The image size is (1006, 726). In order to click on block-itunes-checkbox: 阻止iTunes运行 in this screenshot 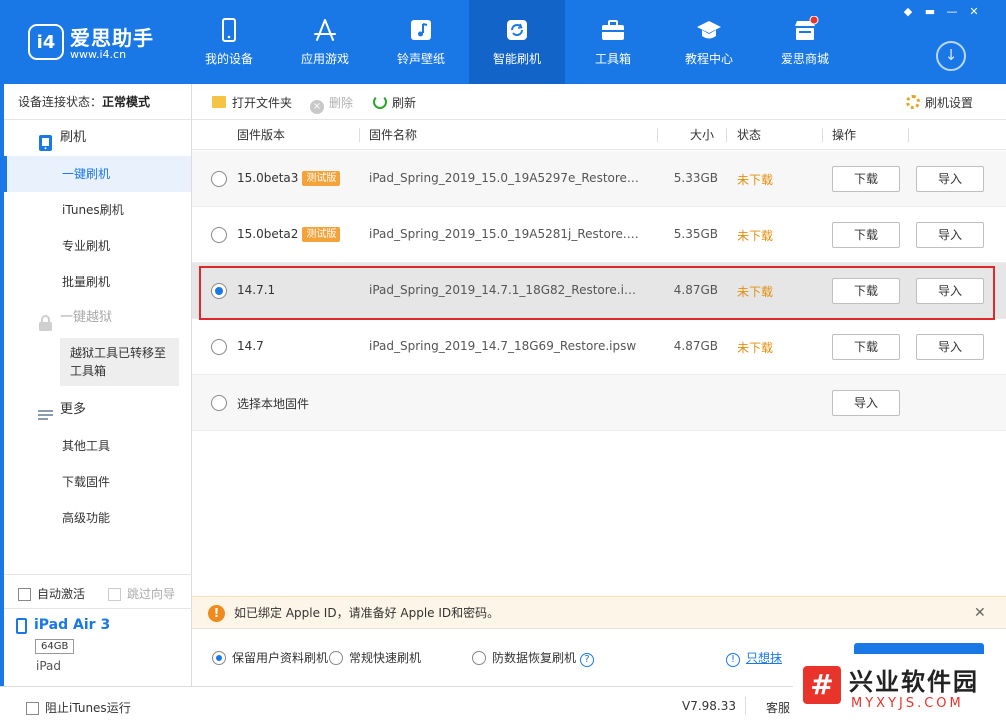, I will do `click(78, 707)`.